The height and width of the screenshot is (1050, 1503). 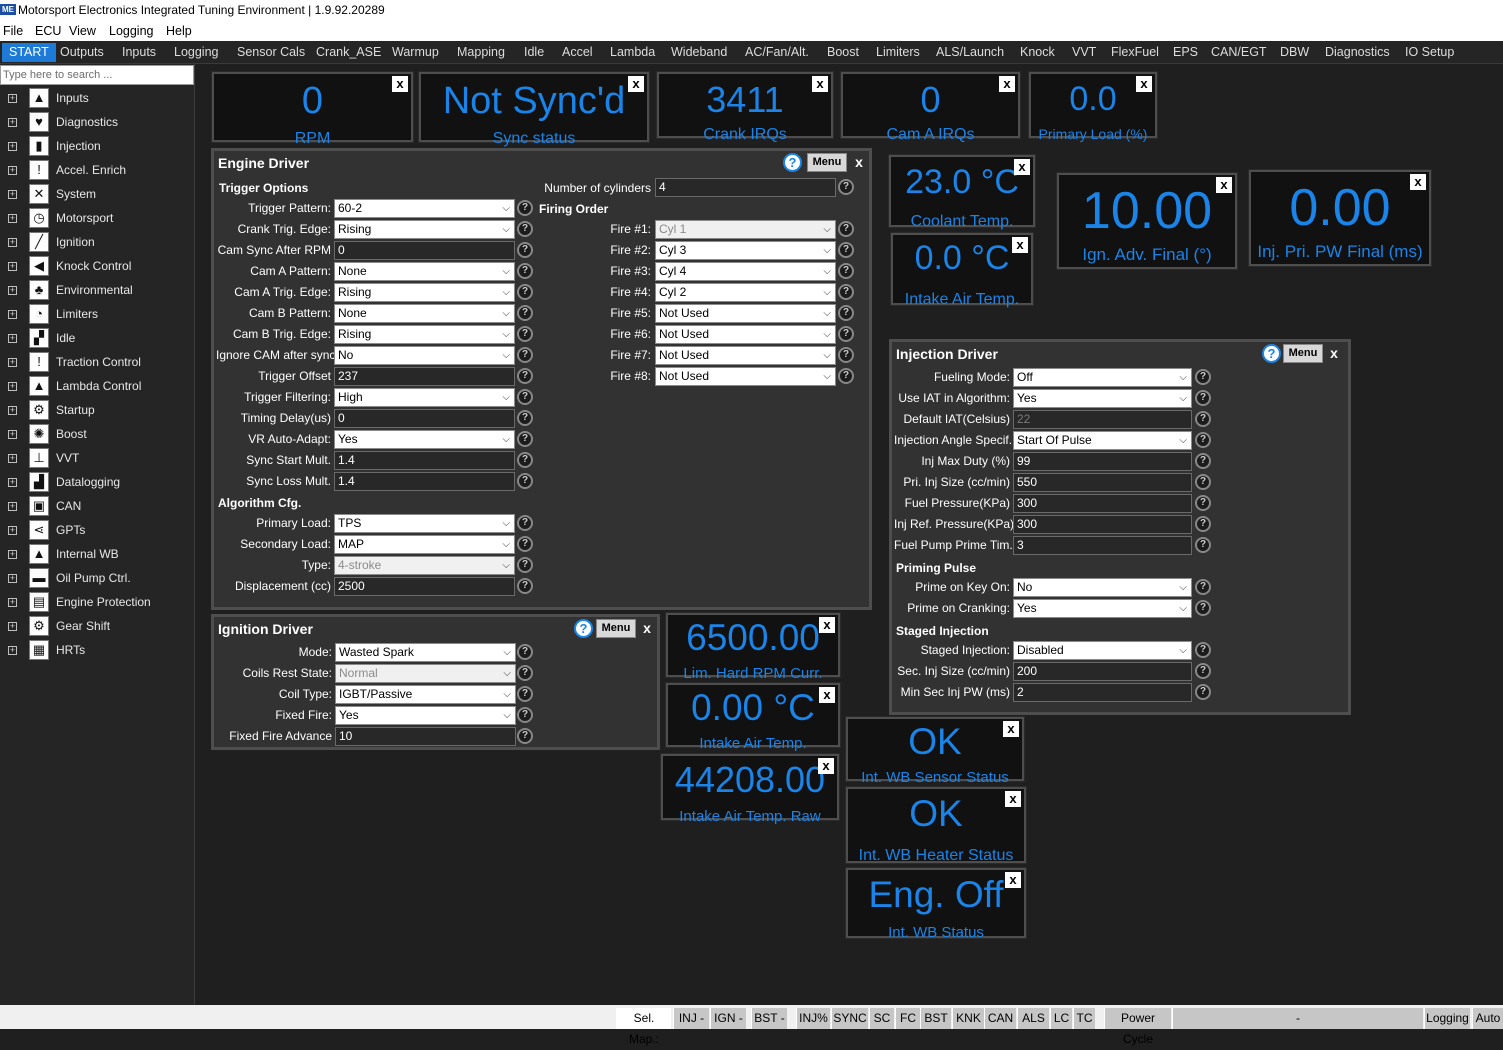 I want to click on sync-start-mult-input: 1.4, so click(x=424, y=460).